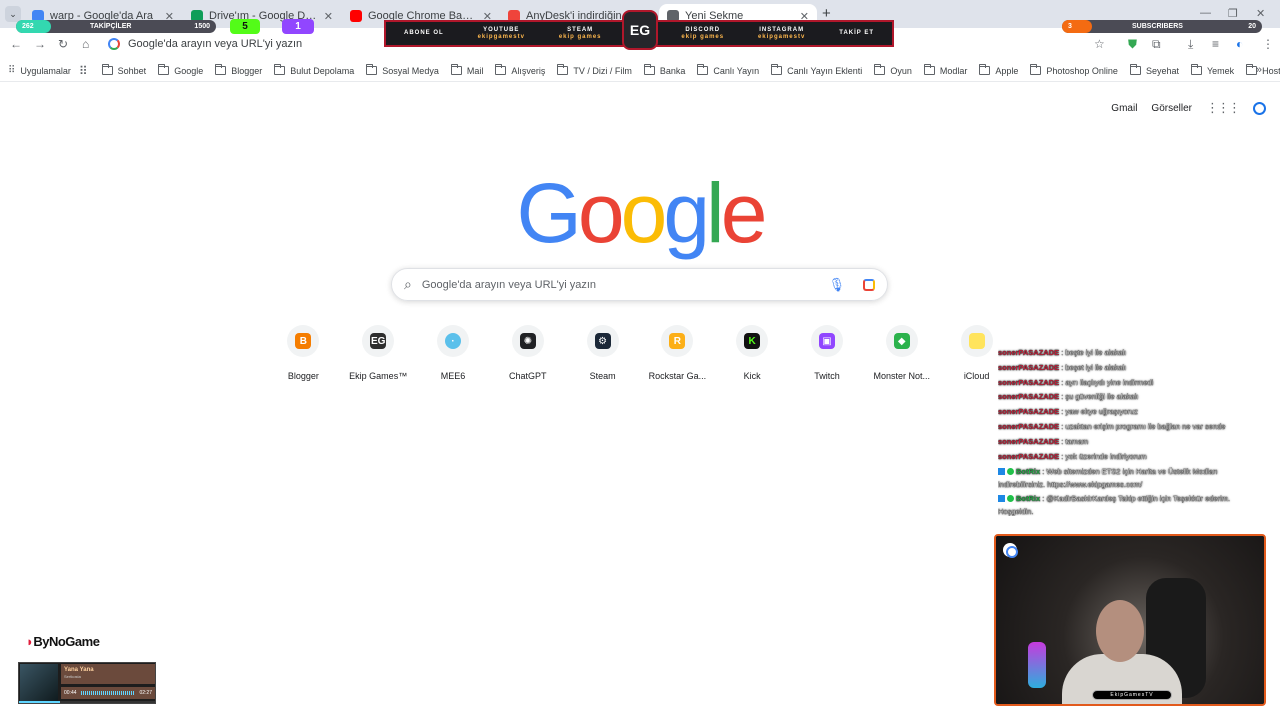  I want to click on shortcut-icon-circle, so click(976, 341).